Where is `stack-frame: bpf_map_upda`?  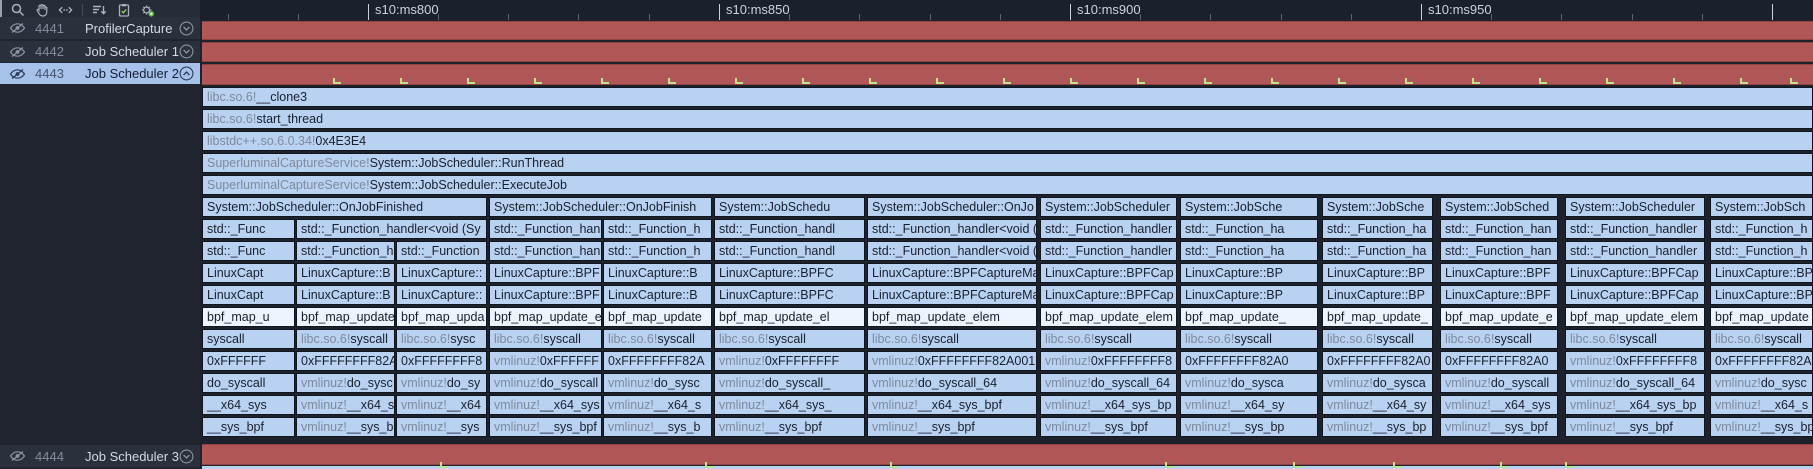 stack-frame: bpf_map_upda is located at coordinates (441, 317).